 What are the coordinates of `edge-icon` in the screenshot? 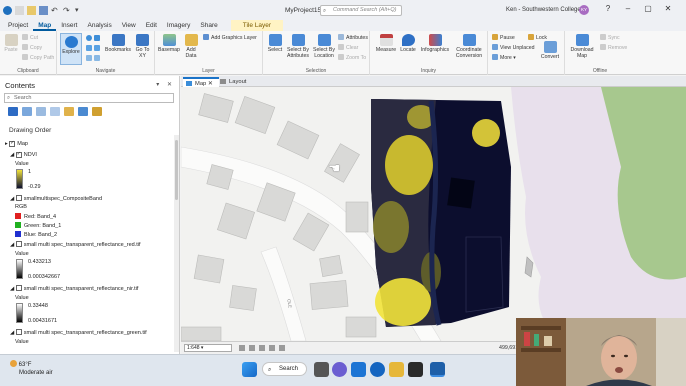 It's located at (358, 369).